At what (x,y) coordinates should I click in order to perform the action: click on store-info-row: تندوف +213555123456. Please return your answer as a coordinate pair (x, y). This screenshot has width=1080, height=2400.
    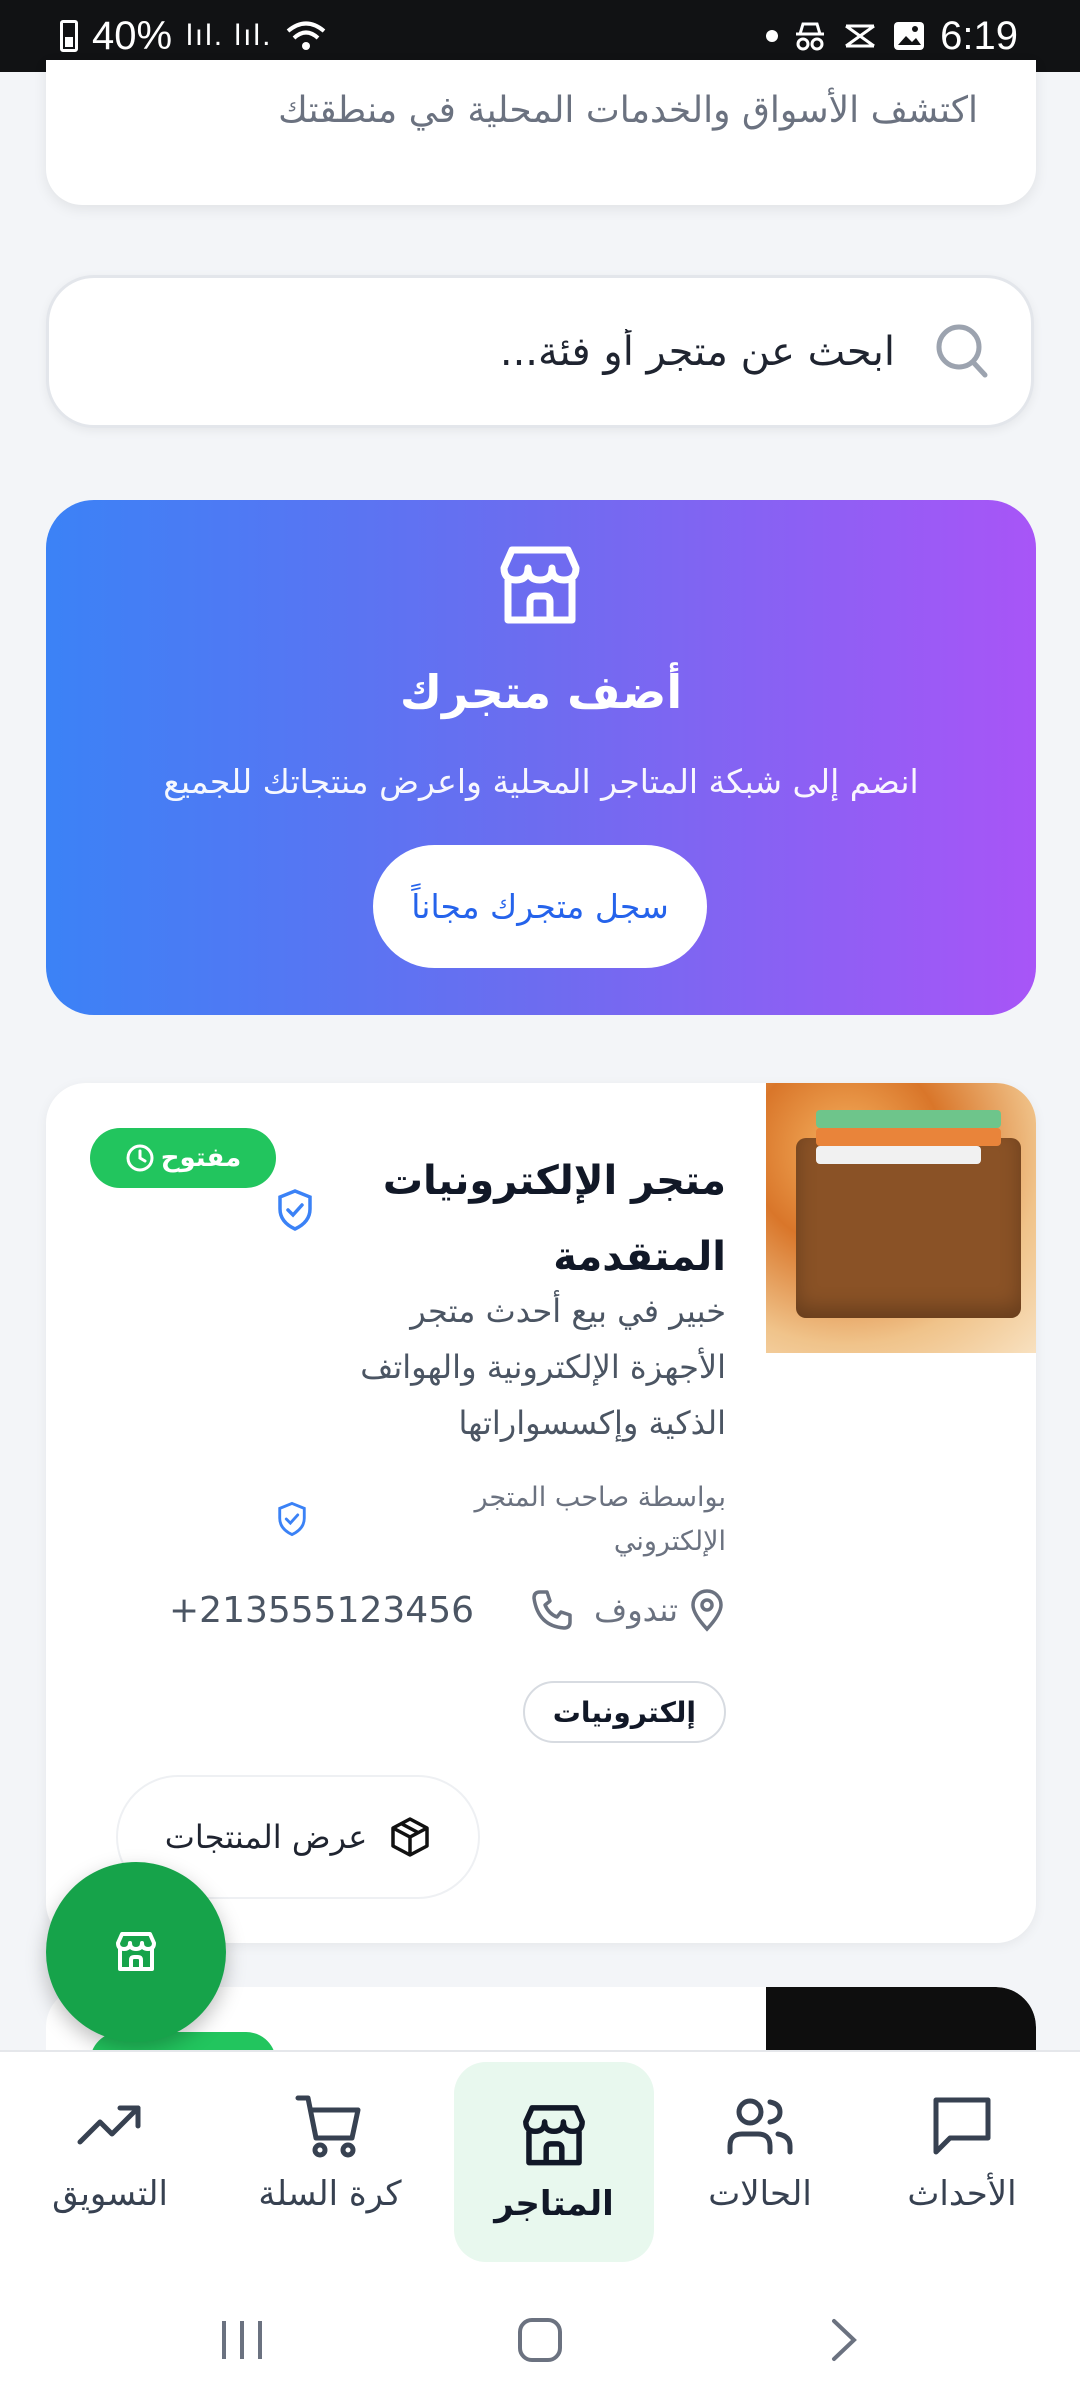
    Looking at the image, I should click on (447, 1610).